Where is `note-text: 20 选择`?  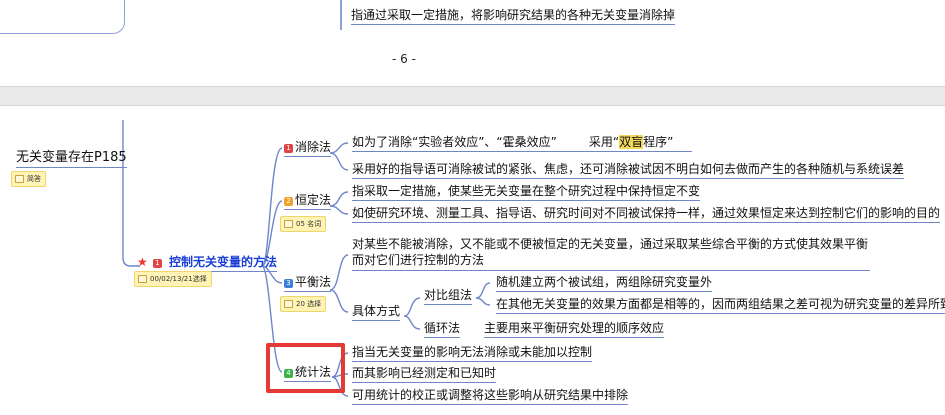
note-text: 20 选择 is located at coordinates (309, 304).